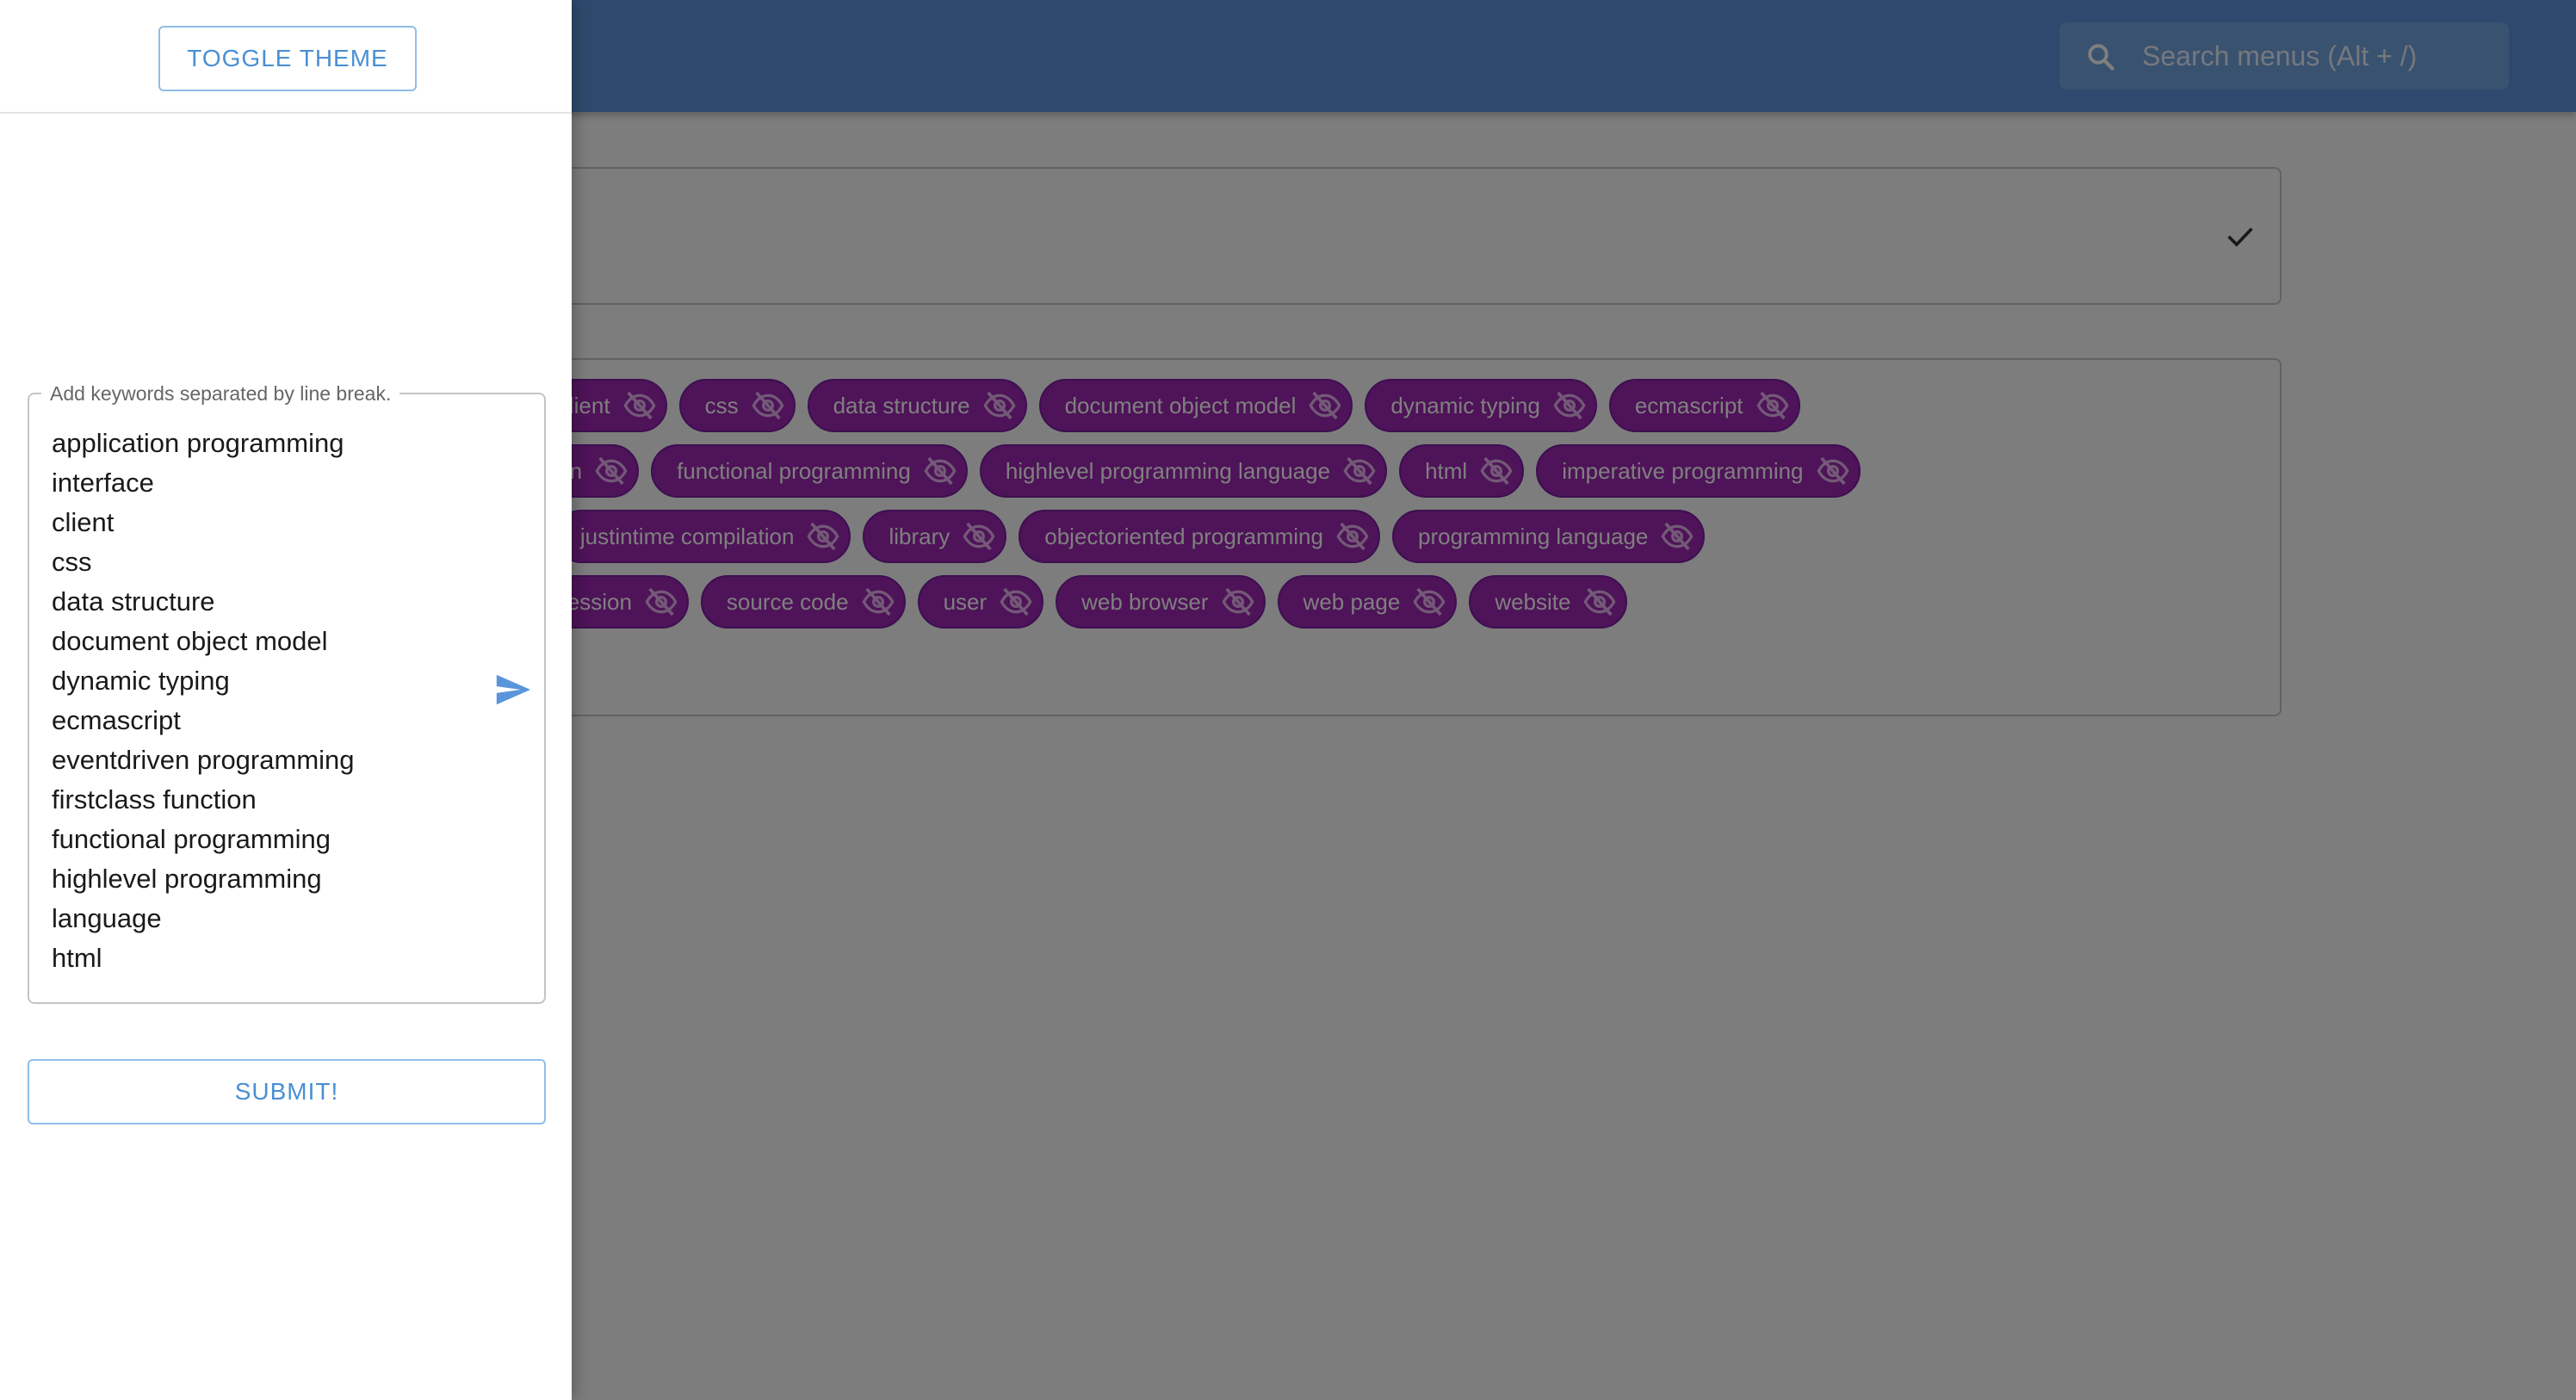 This screenshot has height=1400, width=2576. Describe the element at coordinates (133, 601) in the screenshot. I see `keyword-line: data structure` at that location.